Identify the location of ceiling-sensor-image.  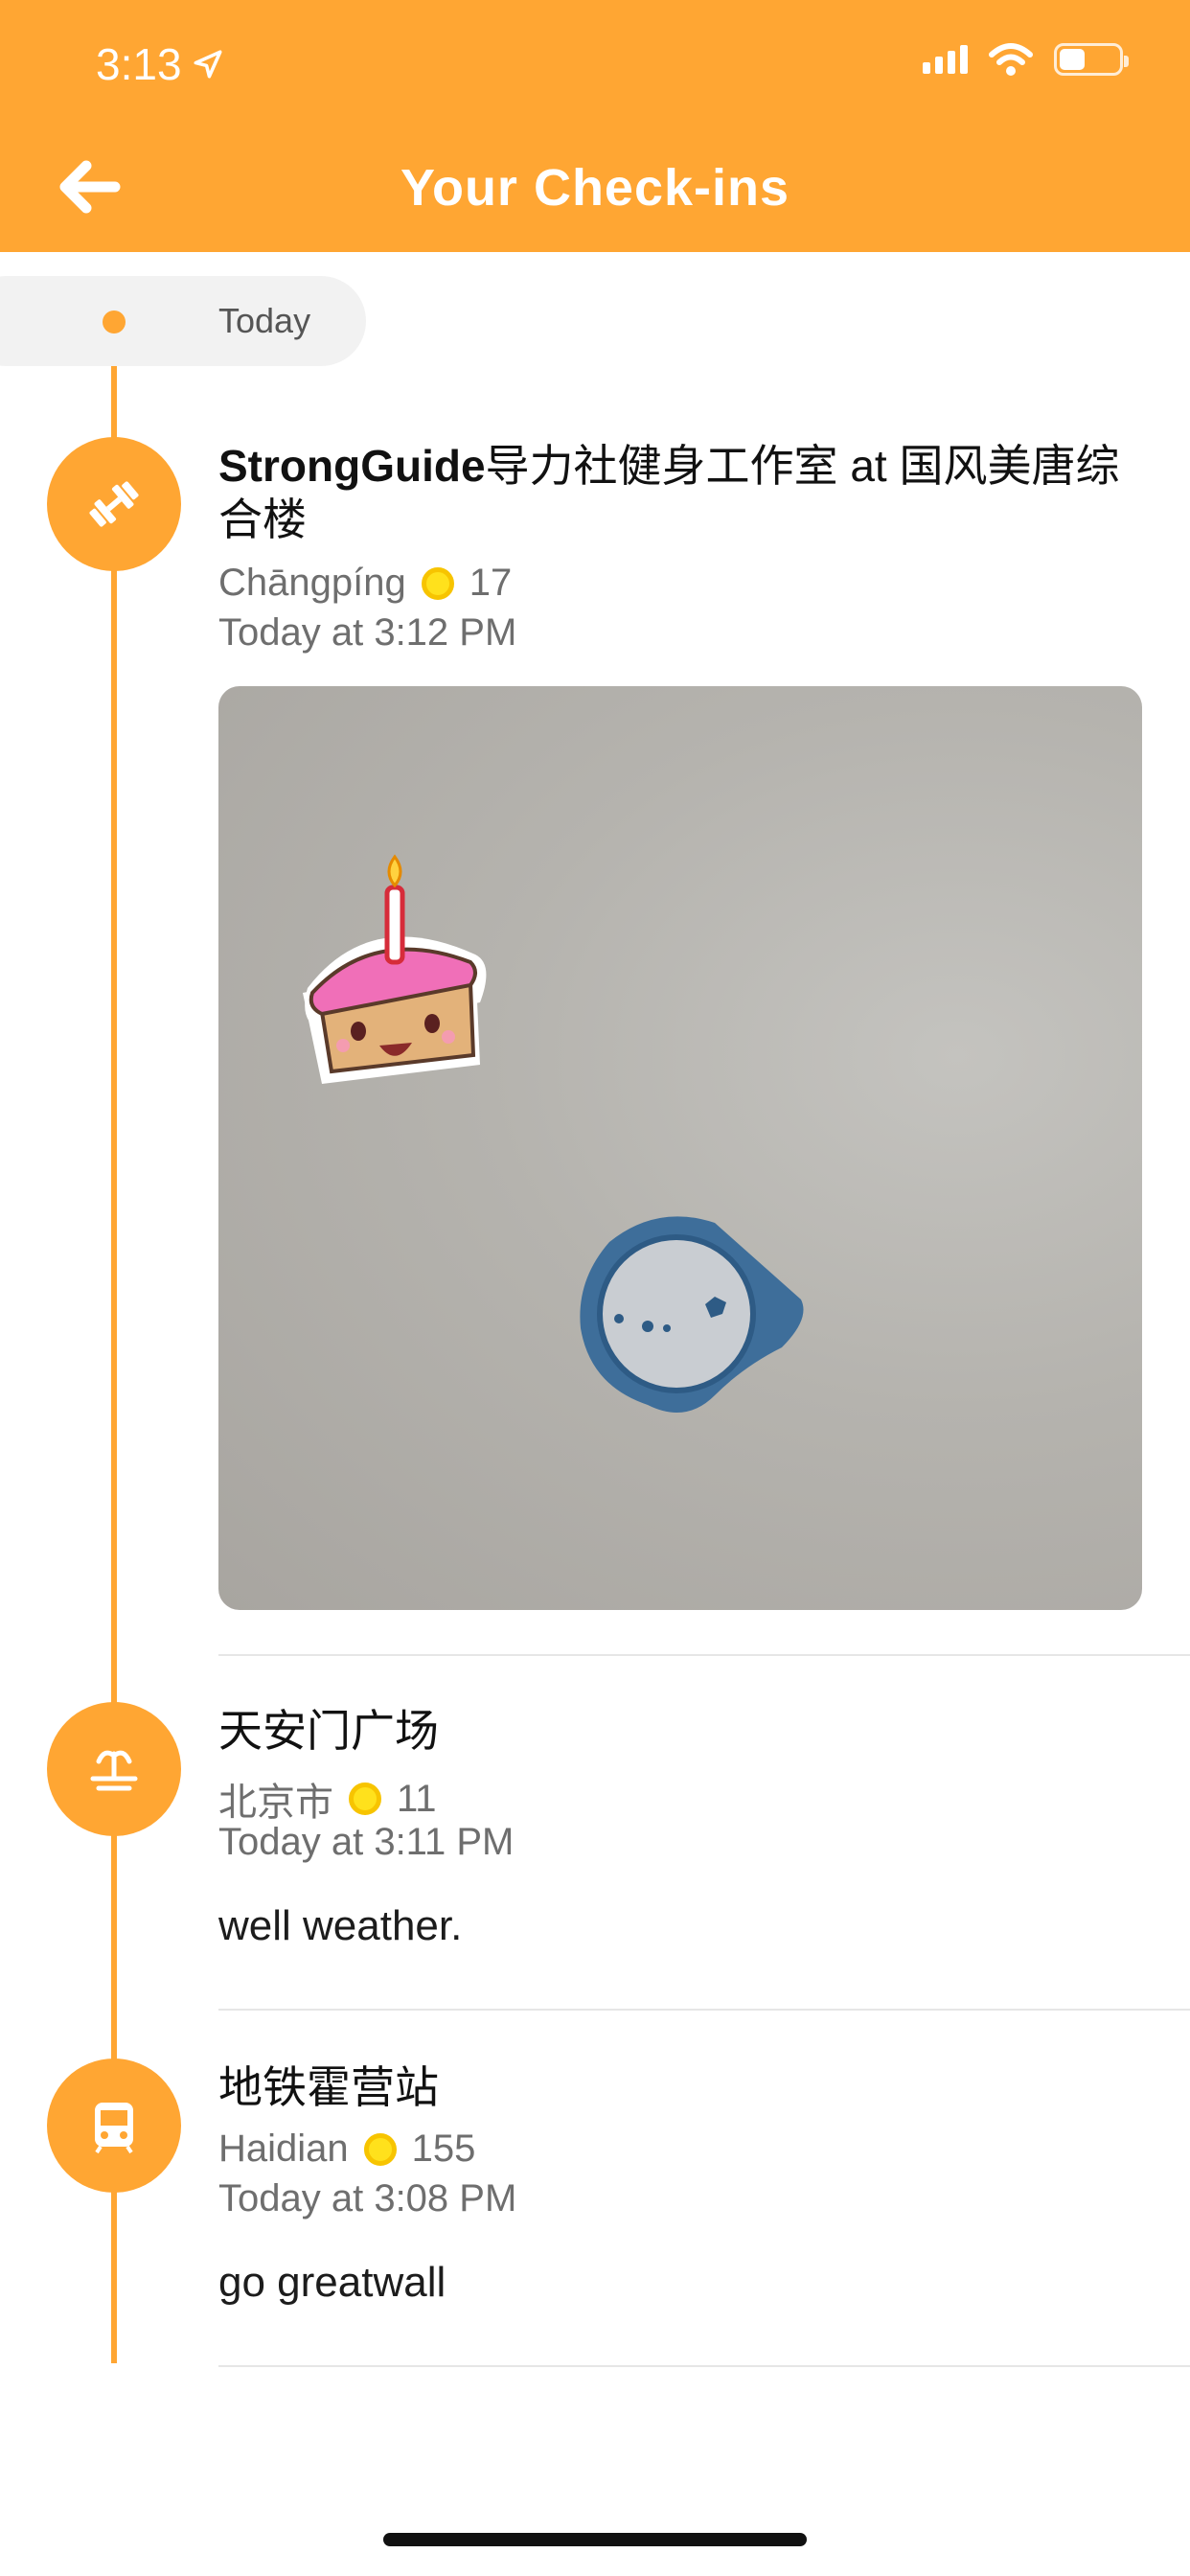
(692, 1314).